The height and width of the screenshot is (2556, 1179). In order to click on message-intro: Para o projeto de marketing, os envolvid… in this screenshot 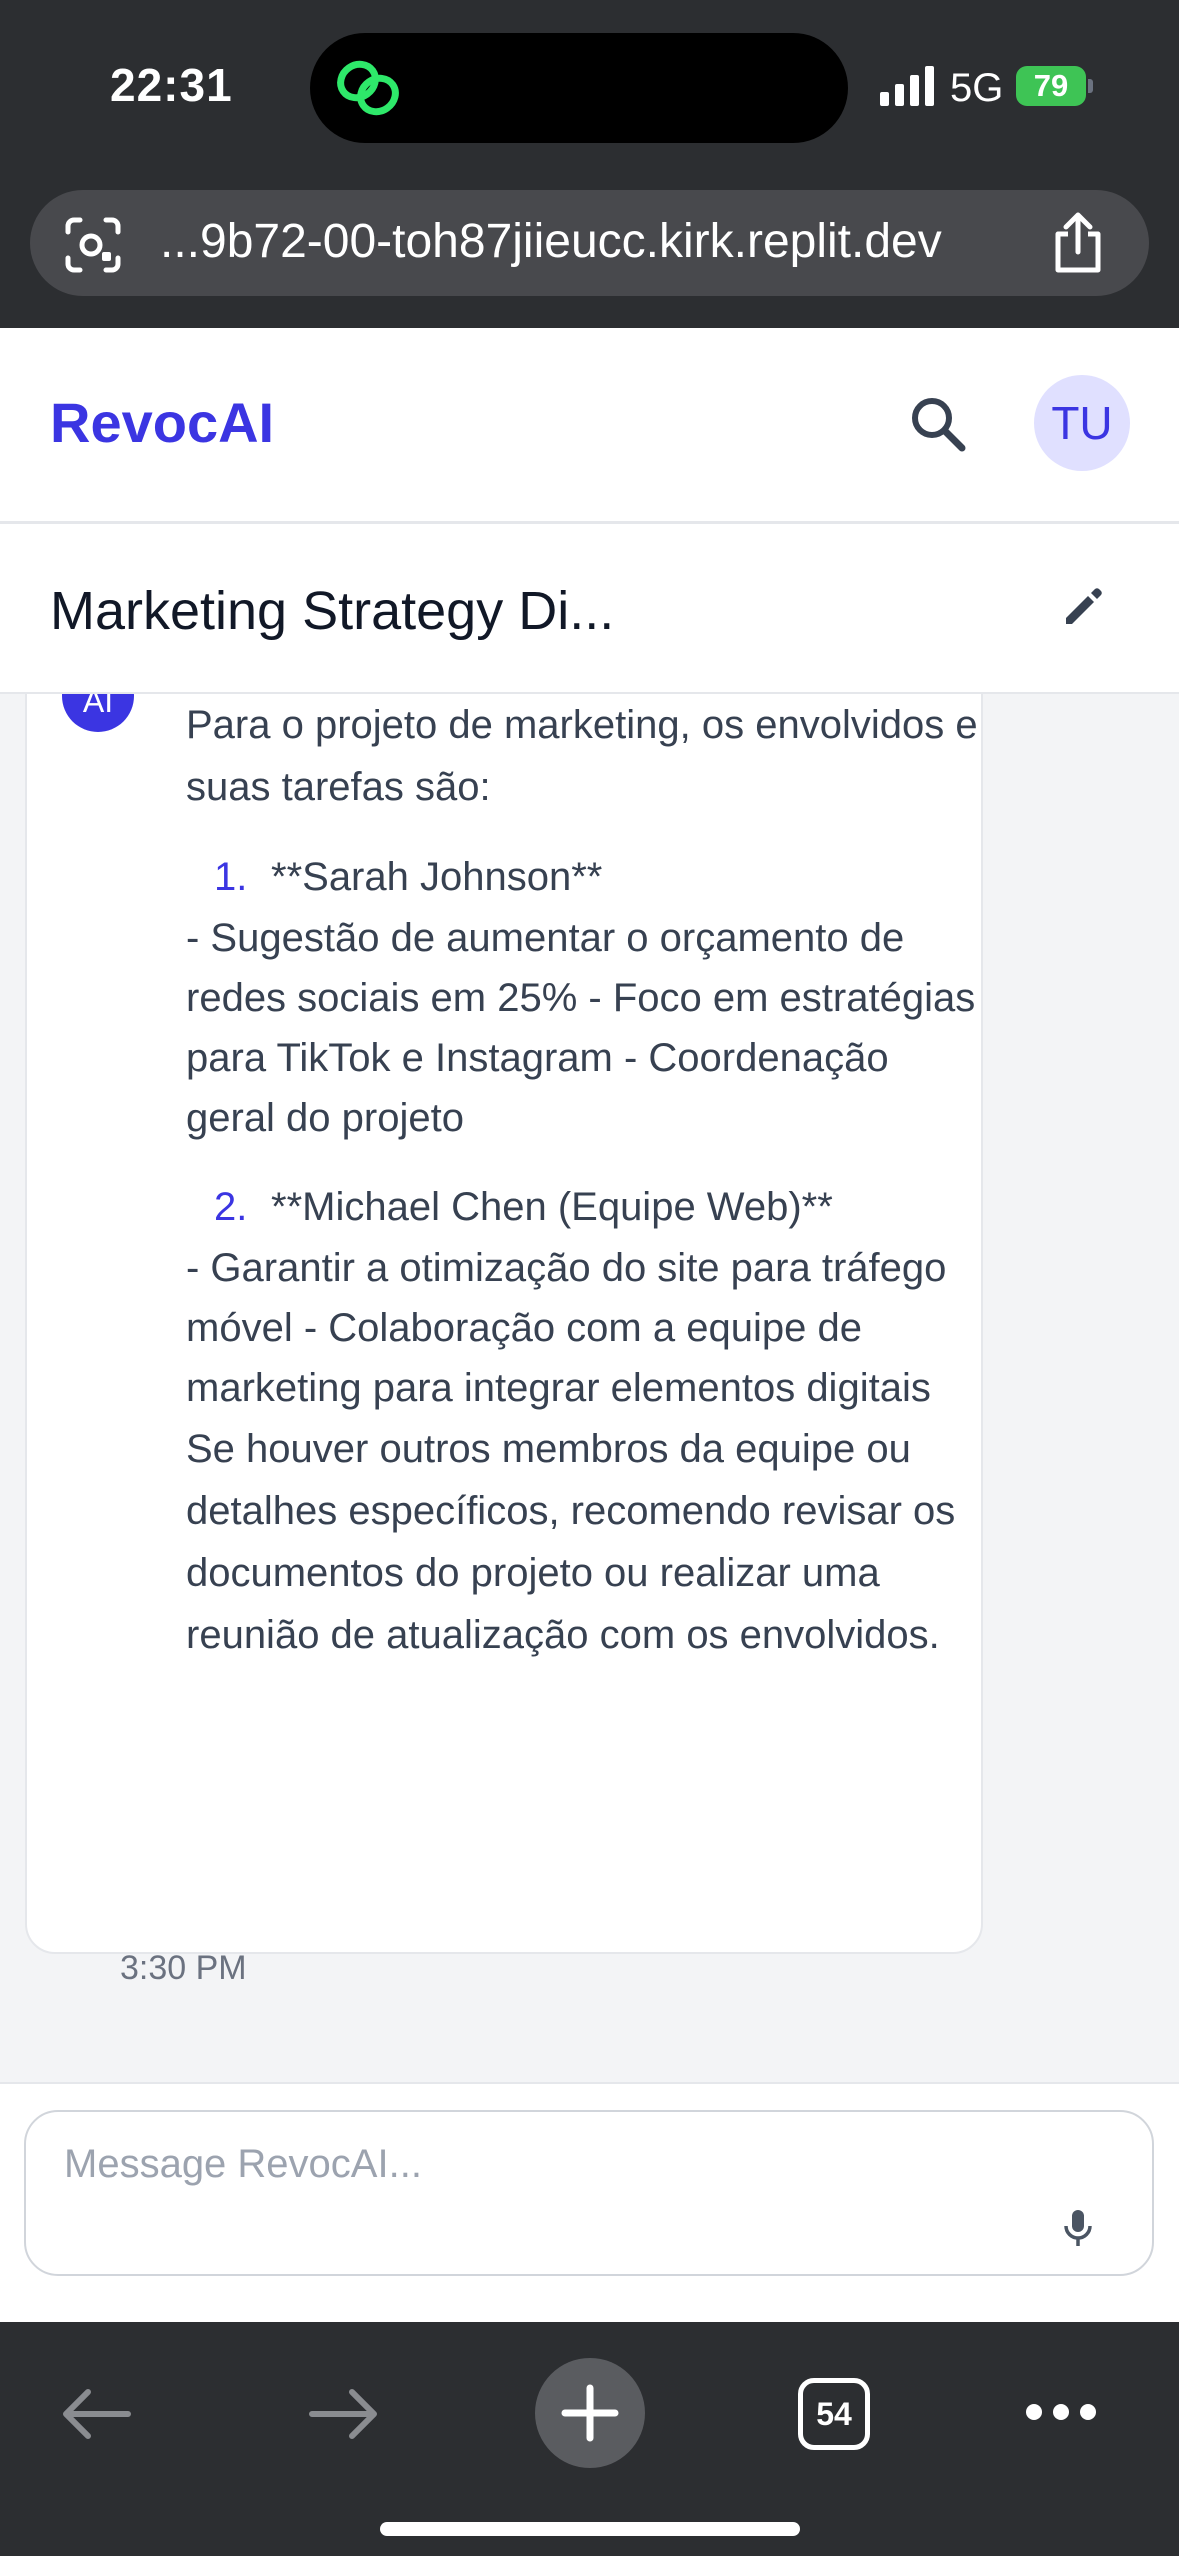, I will do `click(582, 756)`.